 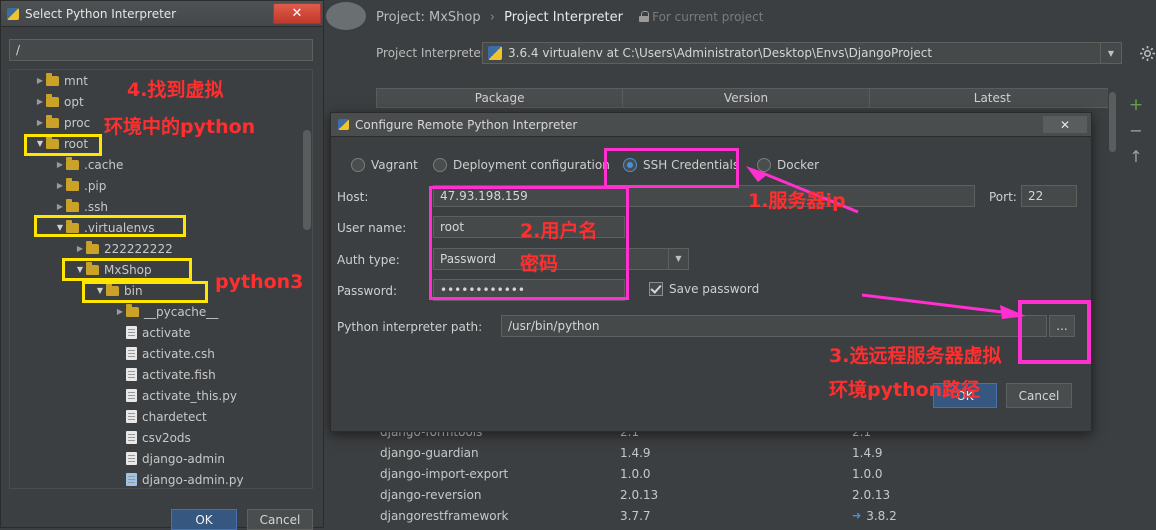 What do you see at coordinates (161, 185) in the screenshot?
I see `tree-node-pip: ▶ .pip` at bounding box center [161, 185].